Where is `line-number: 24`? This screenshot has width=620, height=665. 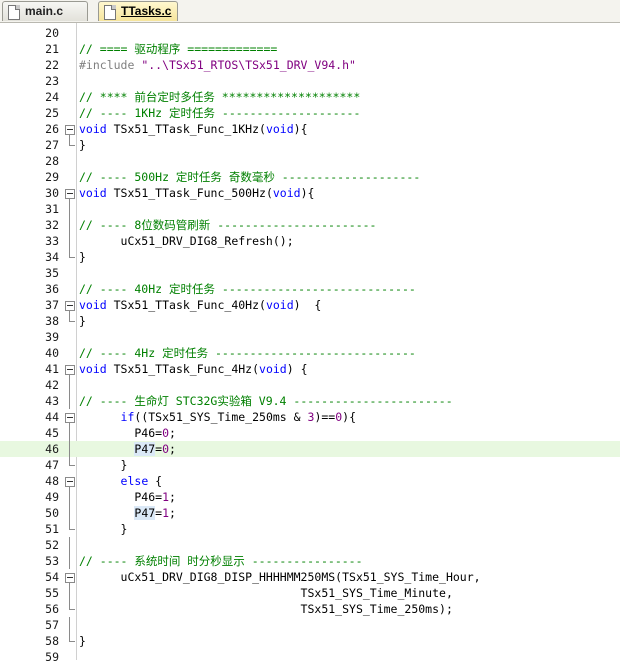 line-number: 24 is located at coordinates (52, 97).